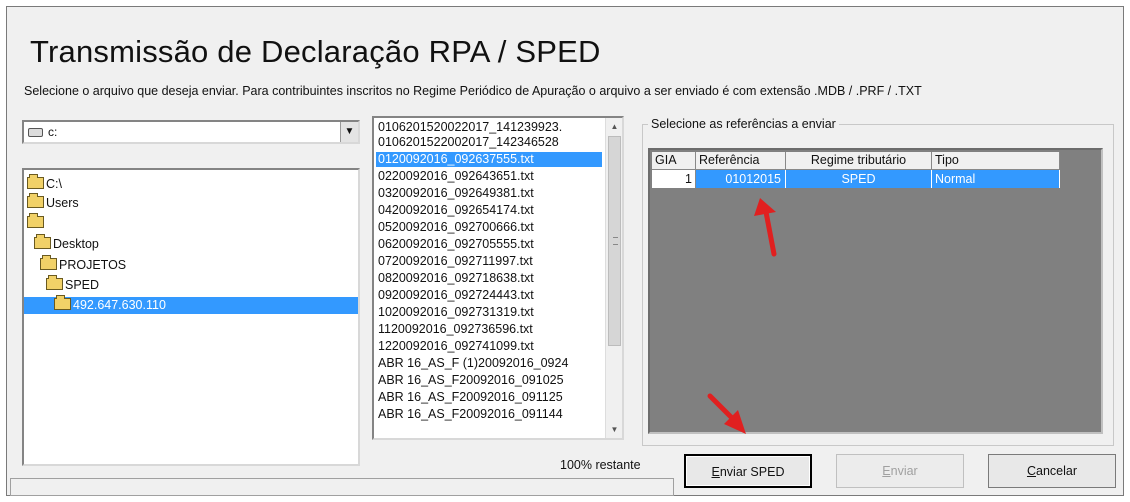 The image size is (1130, 502). What do you see at coordinates (191, 304) in the screenshot?
I see `tree-item-selected-folder: 492.647.630.110` at bounding box center [191, 304].